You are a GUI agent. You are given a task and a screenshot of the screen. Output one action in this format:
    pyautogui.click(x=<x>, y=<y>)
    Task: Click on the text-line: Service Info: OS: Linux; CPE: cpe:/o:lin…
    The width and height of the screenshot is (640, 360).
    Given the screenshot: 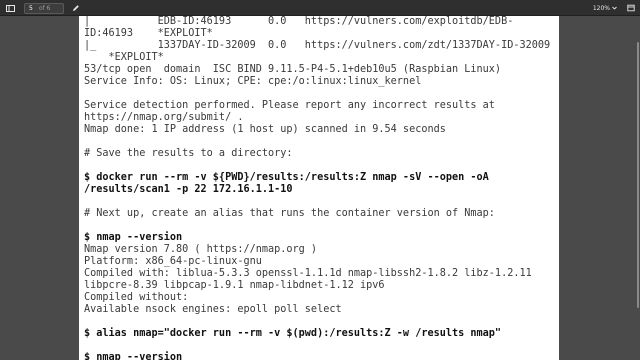 What is the action you would take?
    pyautogui.click(x=253, y=81)
    